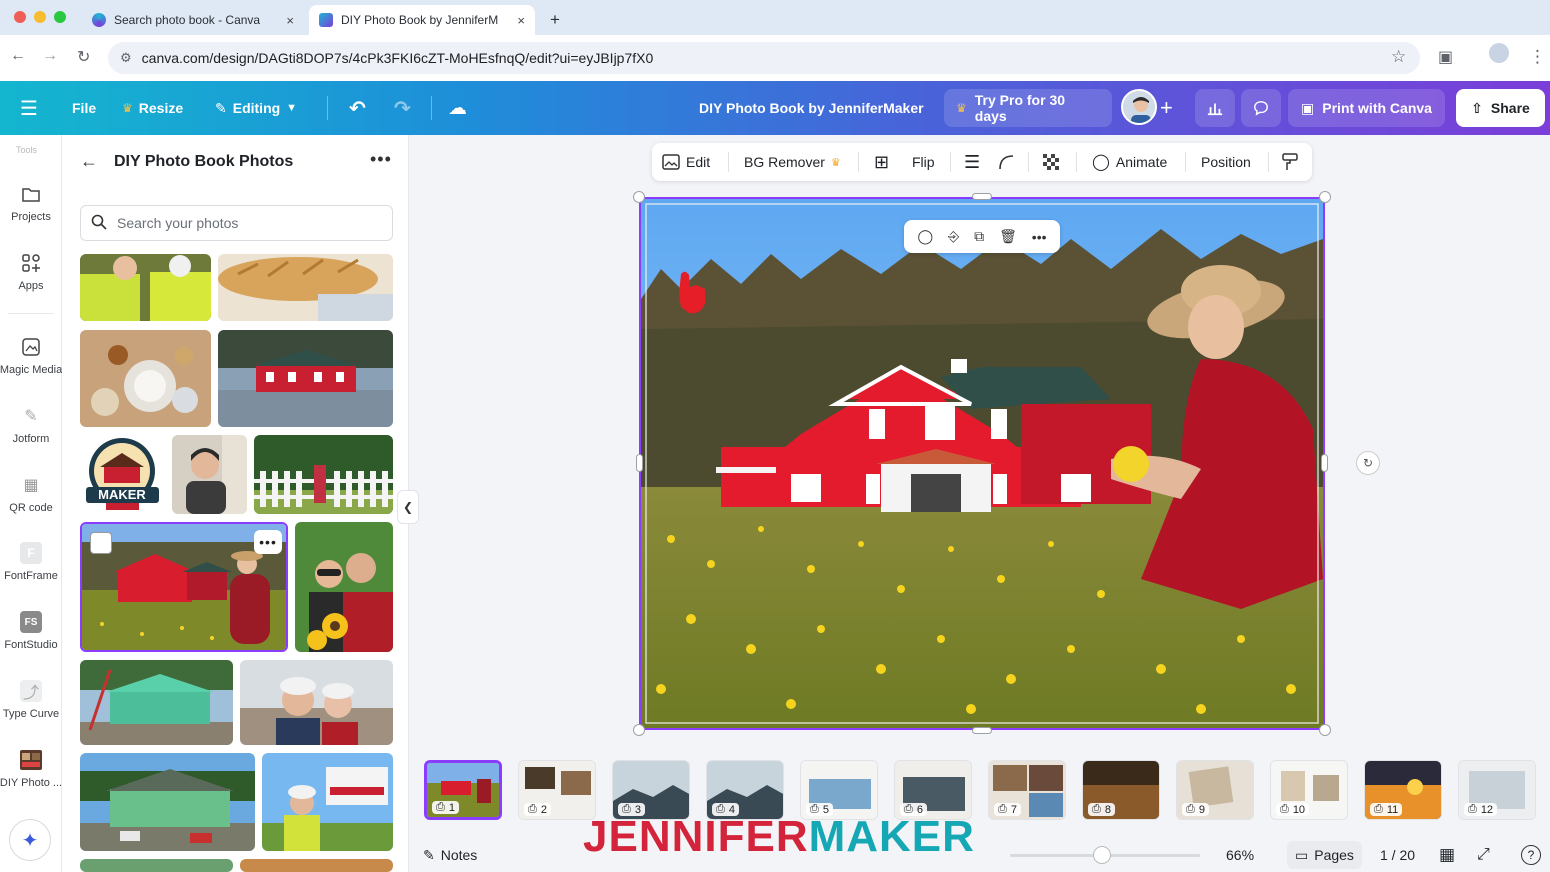  I want to click on rail-item-projects: Projects, so click(31, 203).